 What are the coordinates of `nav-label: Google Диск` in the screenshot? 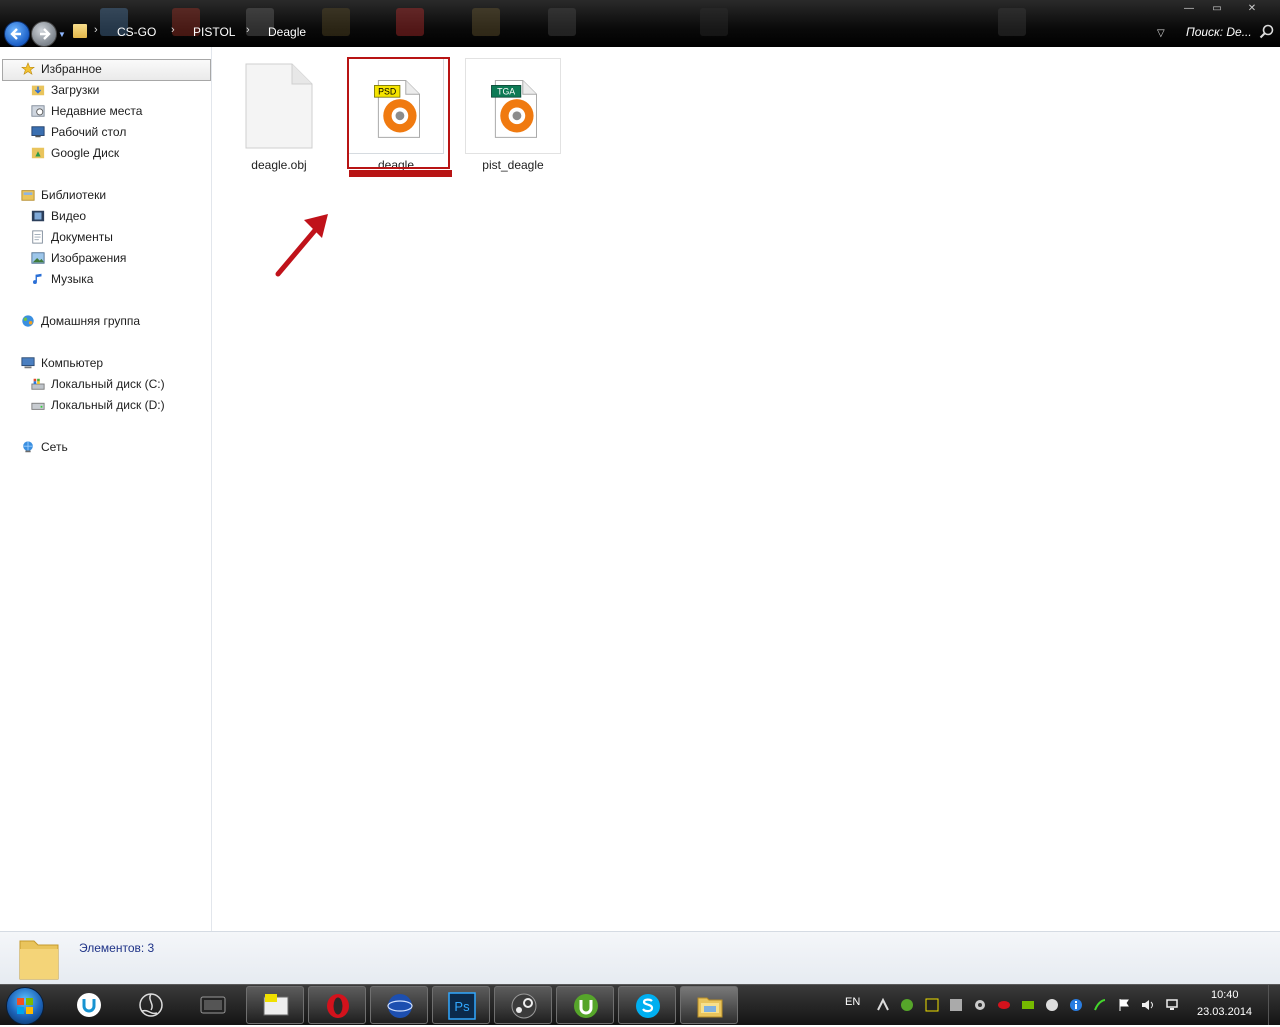 It's located at (85, 153).